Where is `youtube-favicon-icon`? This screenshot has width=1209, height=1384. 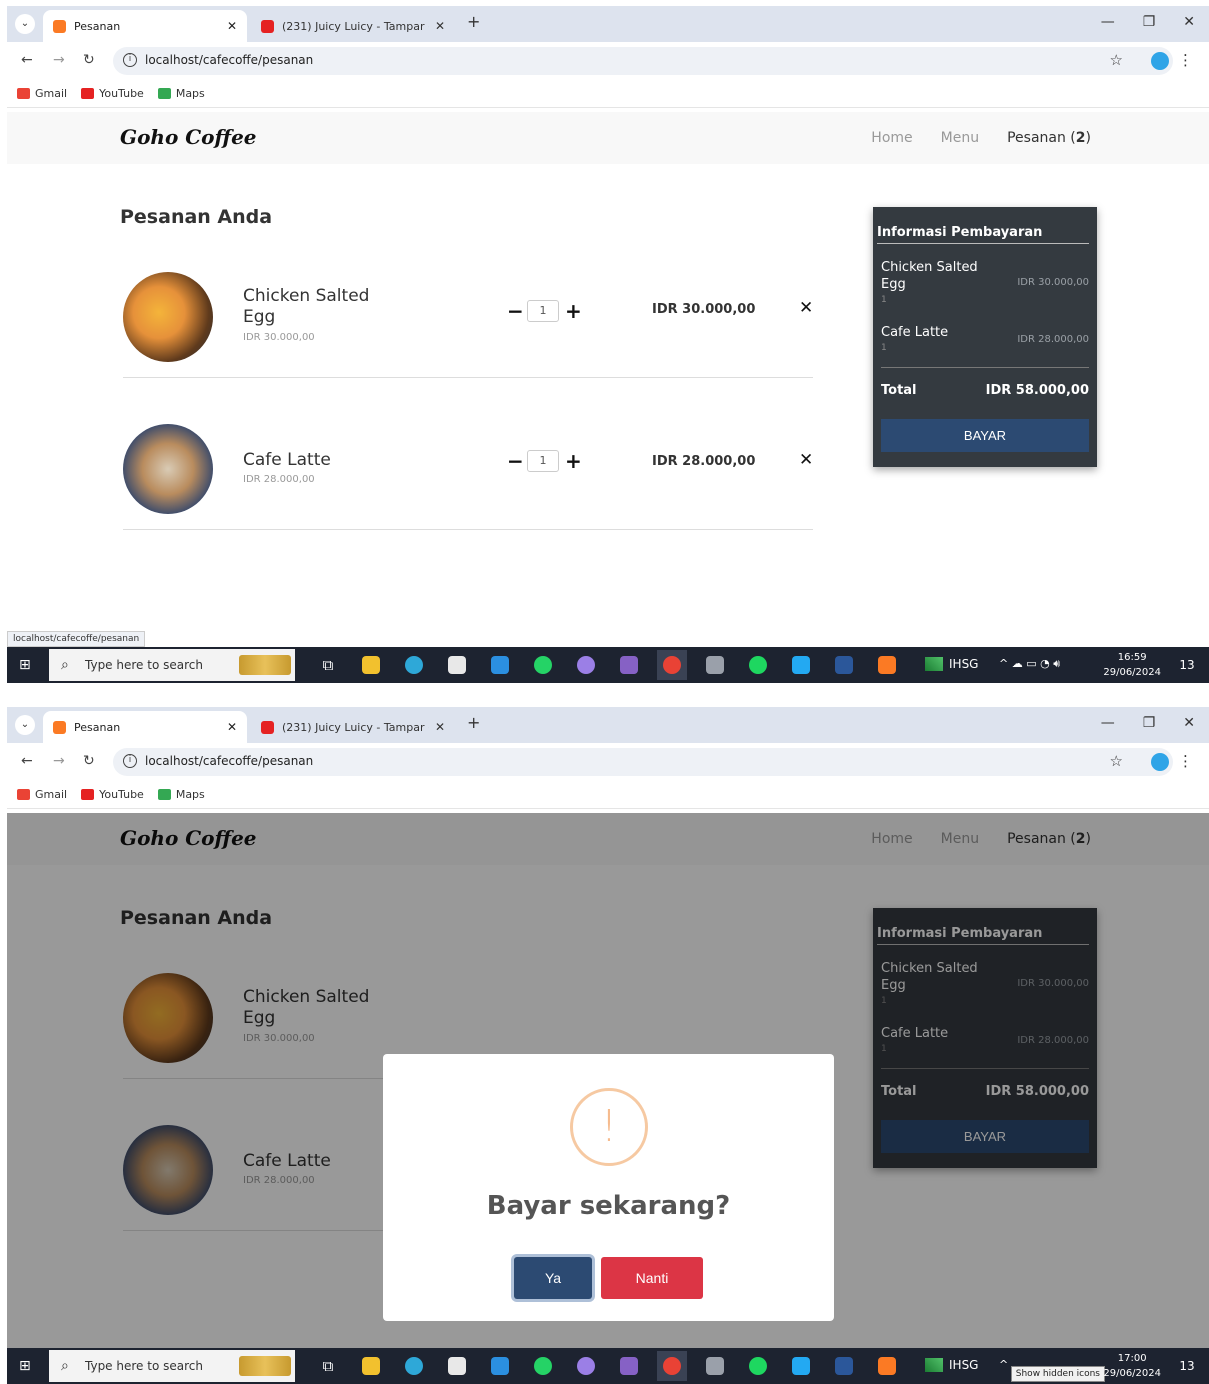
youtube-favicon-icon is located at coordinates (267, 26).